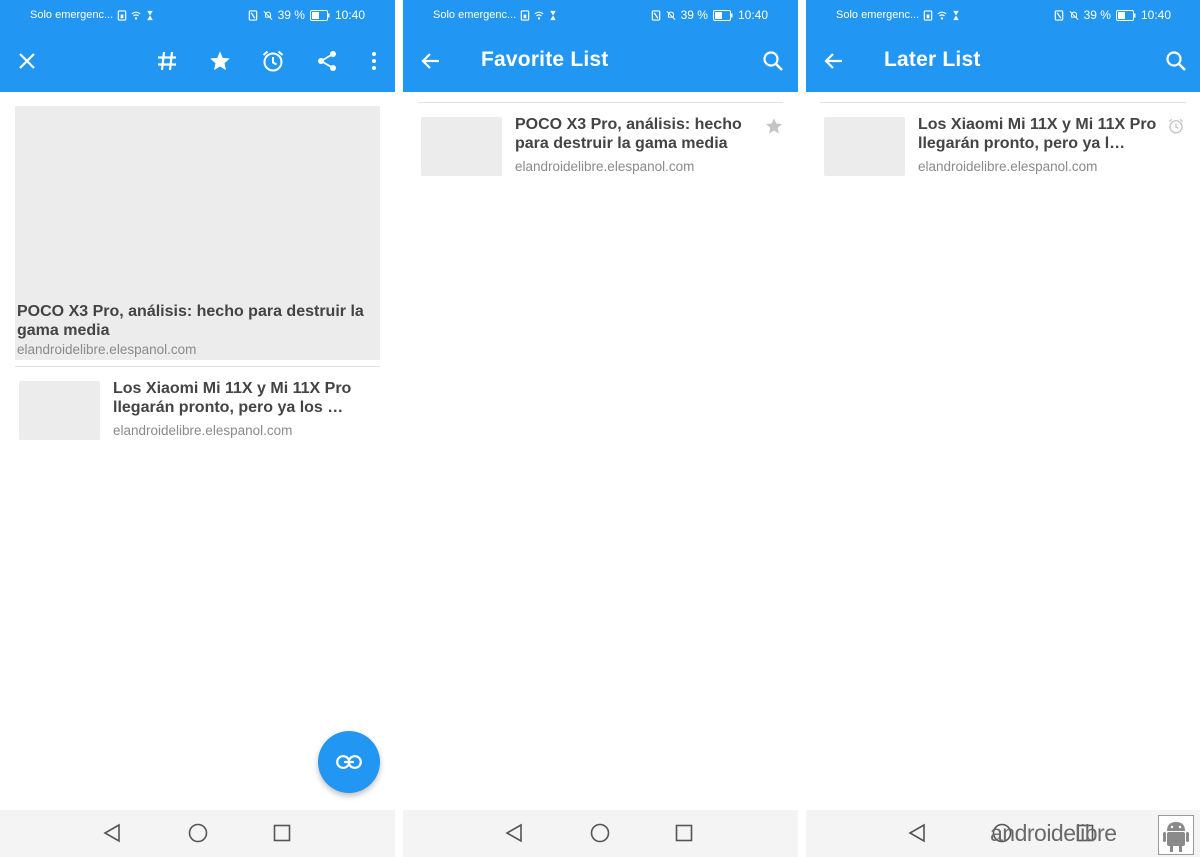 The image size is (1200, 857). Describe the element at coordinates (932, 59) in the screenshot. I see `page-title: Later List` at that location.